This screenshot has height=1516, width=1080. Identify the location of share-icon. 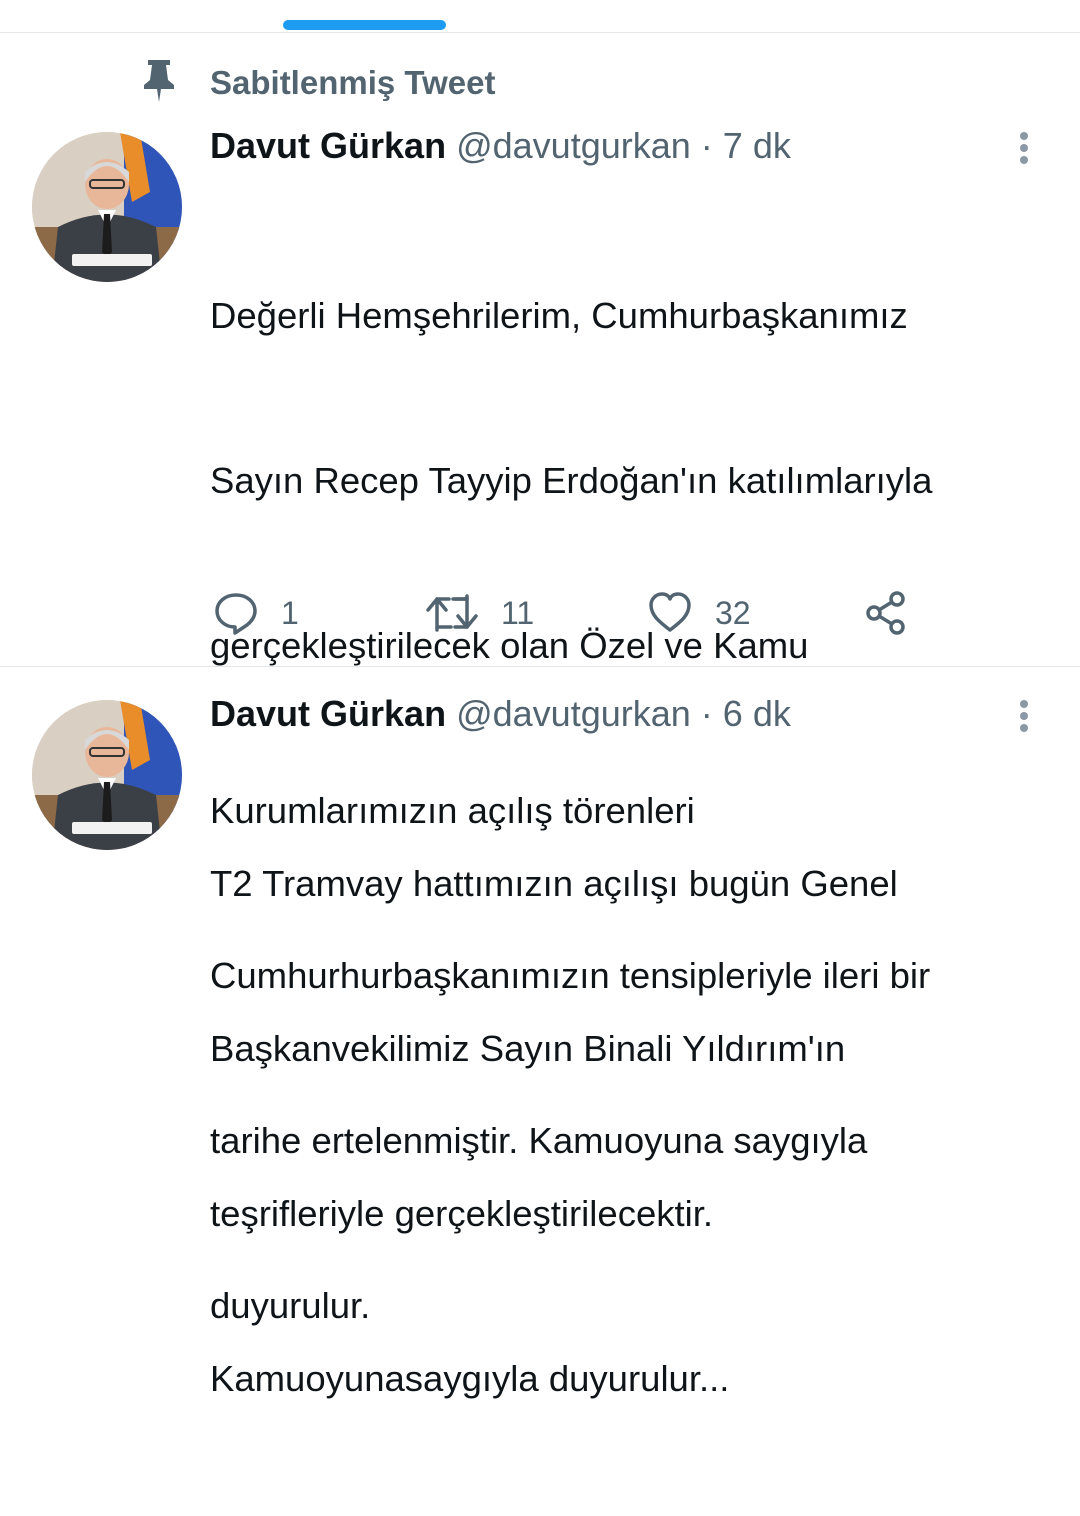
(885, 613).